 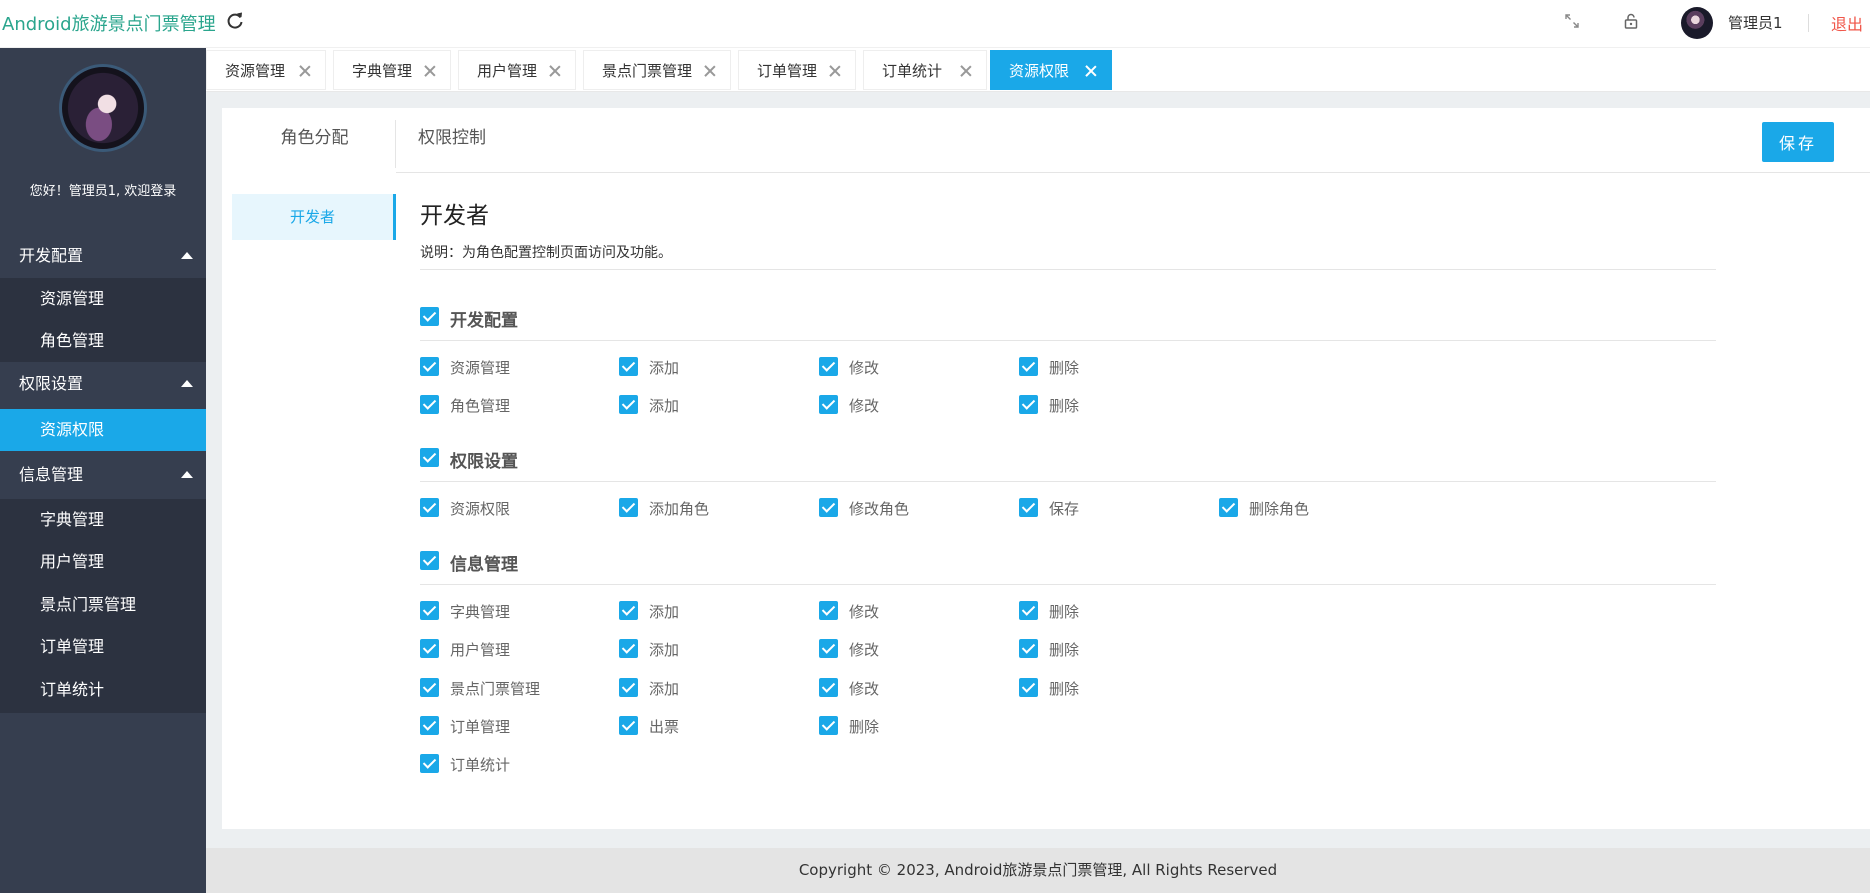 I want to click on header-user-name: 管理员1, so click(x=1755, y=22).